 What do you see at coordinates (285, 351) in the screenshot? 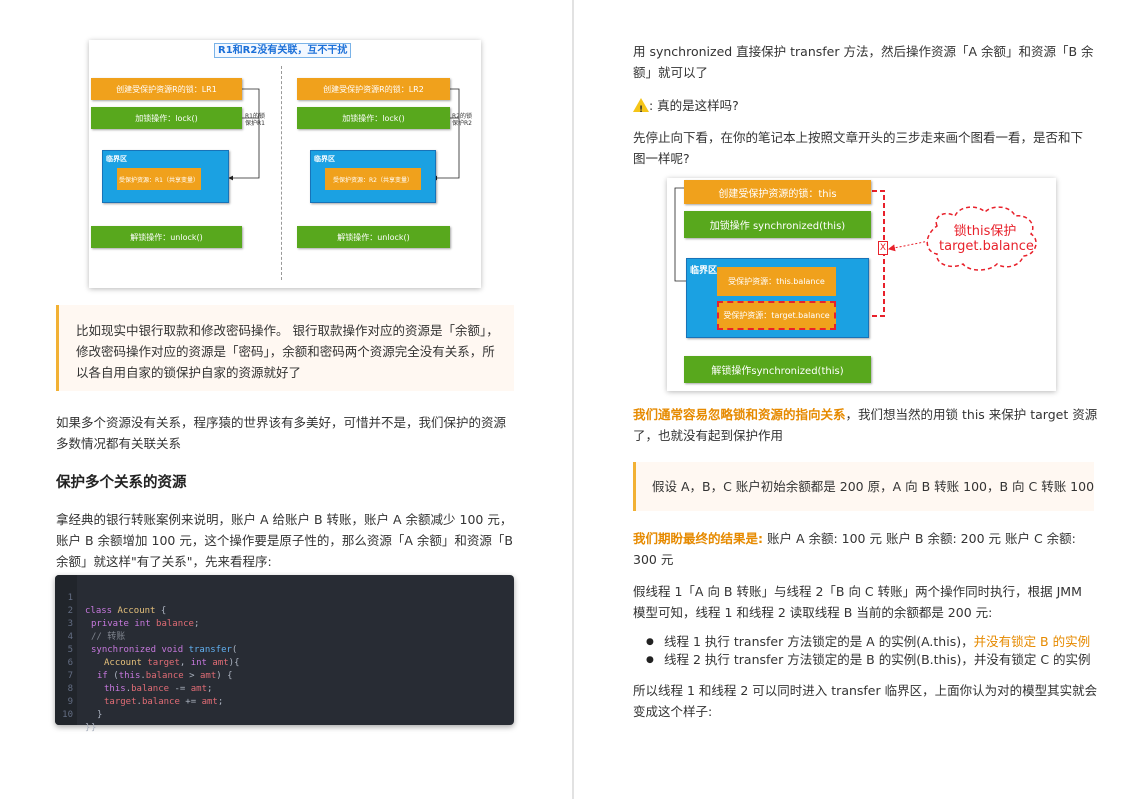
I see `quote-line-2: 修改密码操作对应的资源是「密码」，余额和密码两个资源完全没有关系，所` at bounding box center [285, 351].